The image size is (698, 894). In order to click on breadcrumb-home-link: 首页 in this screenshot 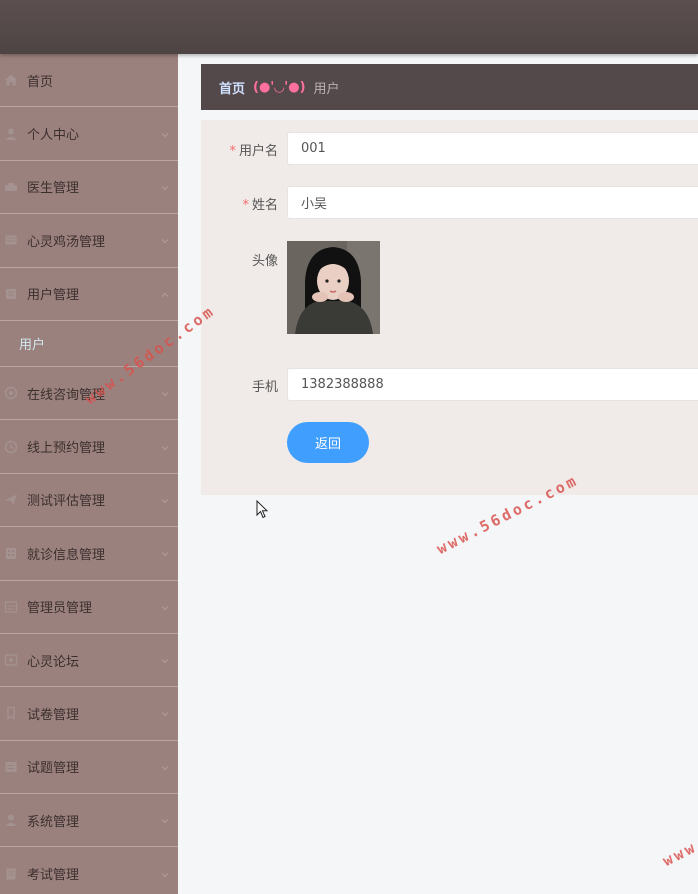, I will do `click(232, 87)`.